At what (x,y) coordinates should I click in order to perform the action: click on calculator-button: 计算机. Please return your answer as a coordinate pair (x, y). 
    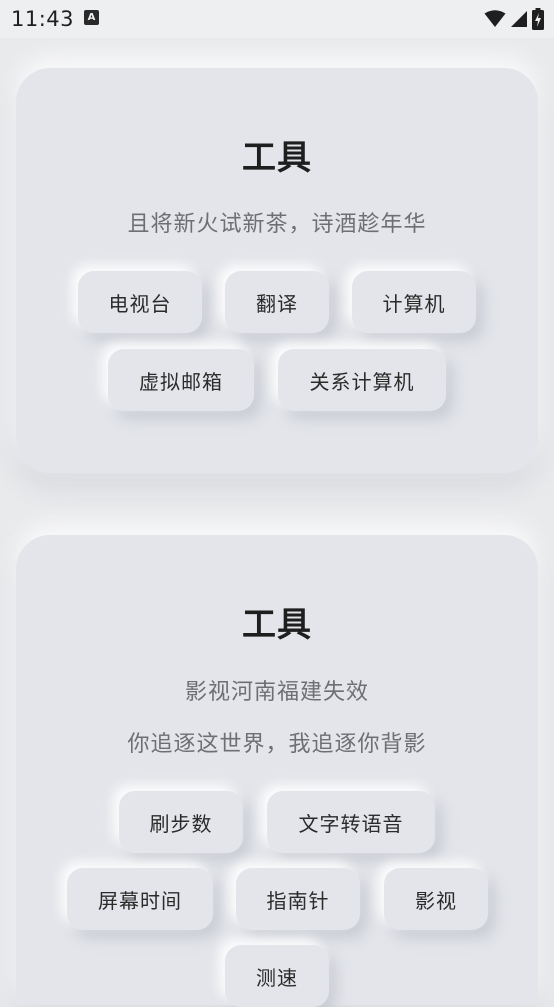
    Looking at the image, I should click on (414, 302).